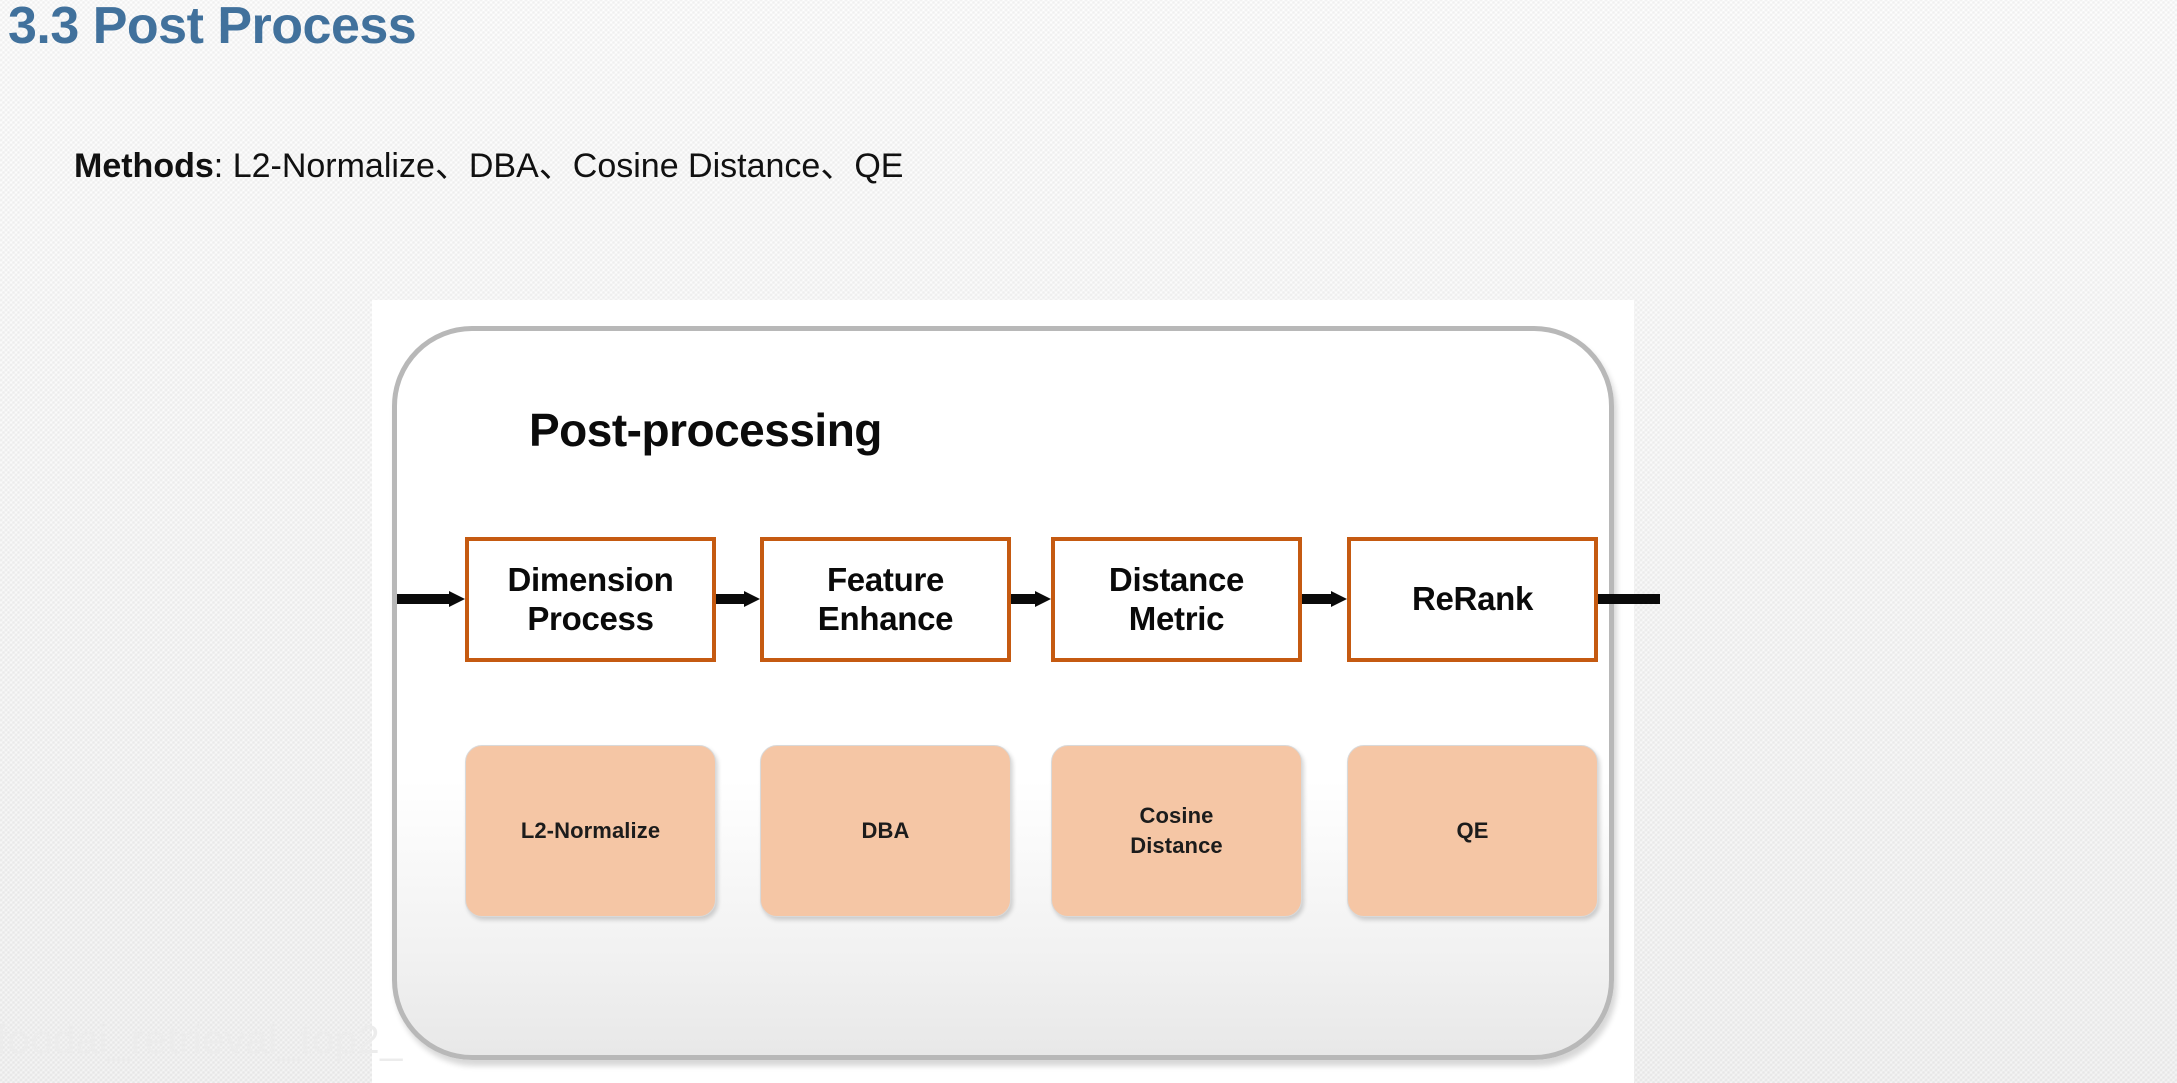  I want to click on arrow-output-icon, so click(1629, 599).